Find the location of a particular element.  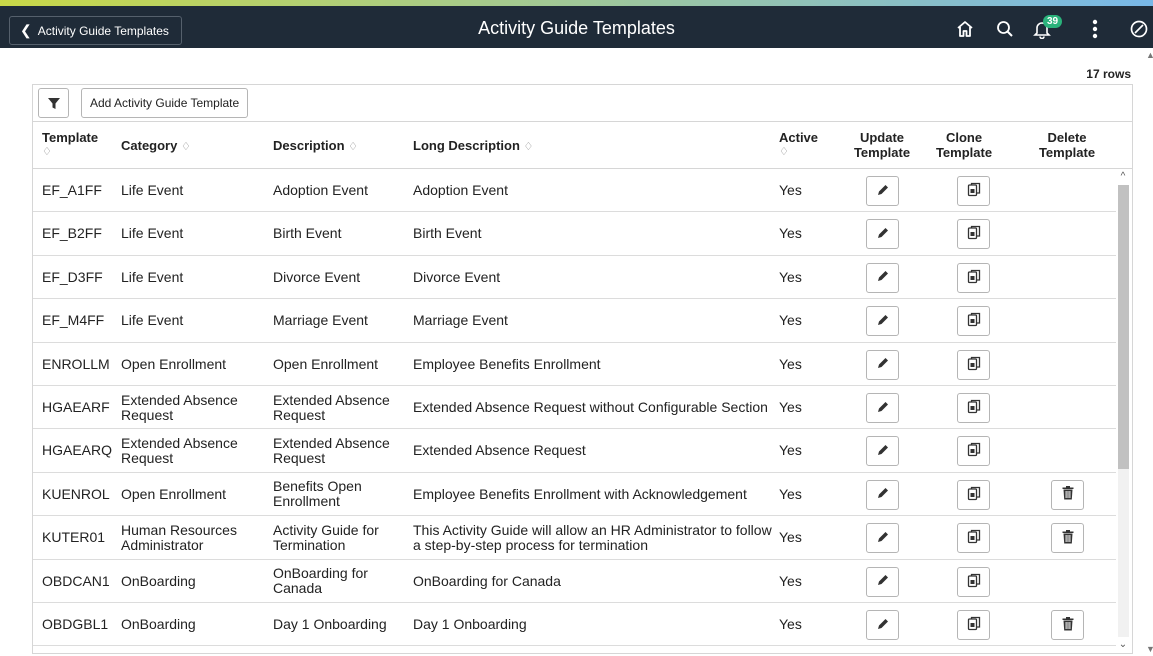

more-options-icon is located at coordinates (1095, 29).